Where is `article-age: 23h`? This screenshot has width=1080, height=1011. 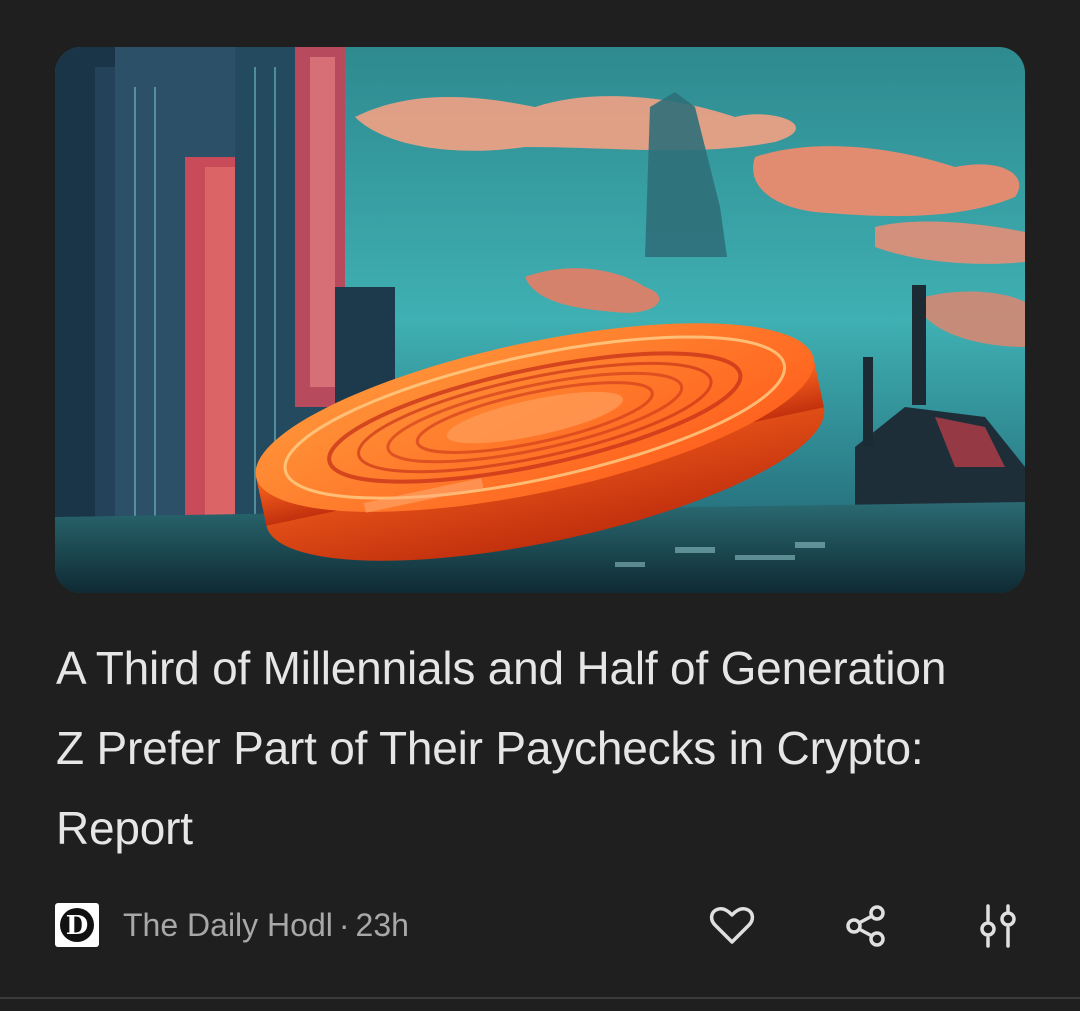 article-age: 23h is located at coordinates (382, 924).